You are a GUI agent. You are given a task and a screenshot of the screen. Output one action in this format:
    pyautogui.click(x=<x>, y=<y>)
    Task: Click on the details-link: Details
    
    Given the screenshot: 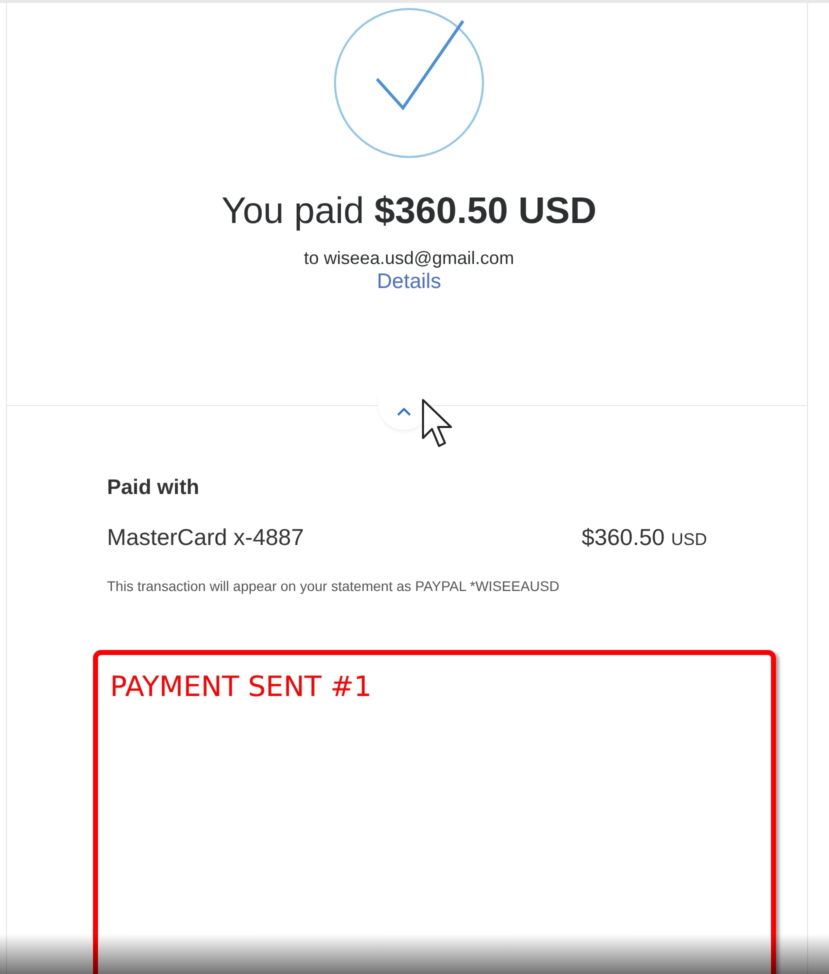 What is the action you would take?
    pyautogui.click(x=409, y=282)
    